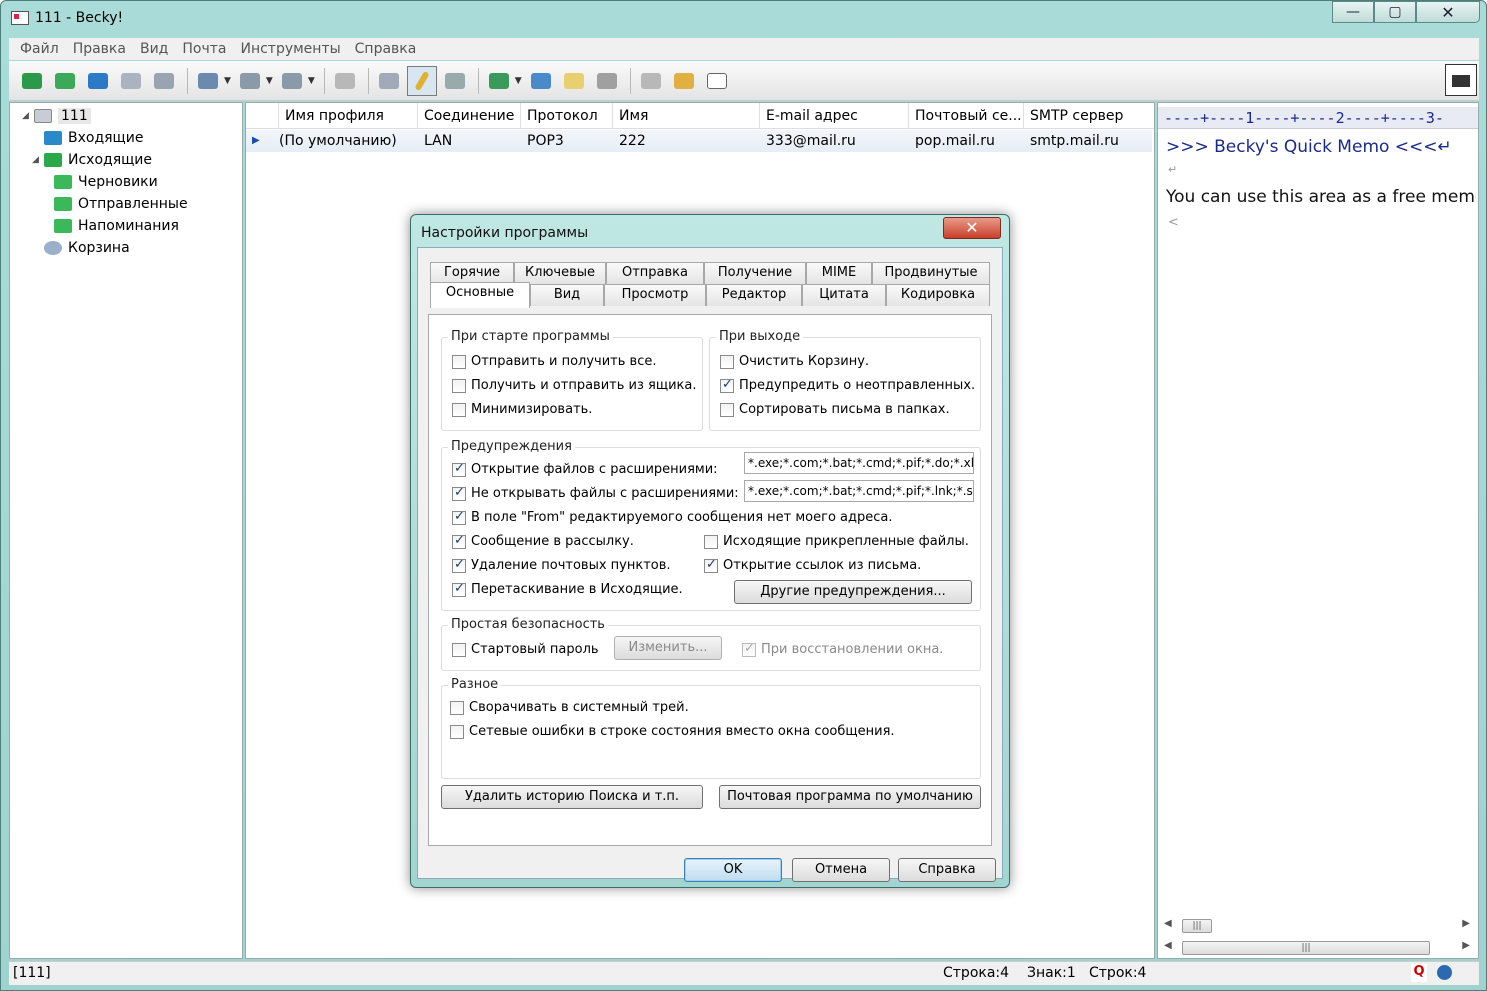 This screenshot has height=991, width=1487. I want to click on reply-dropdown-icon: ▼, so click(269, 81).